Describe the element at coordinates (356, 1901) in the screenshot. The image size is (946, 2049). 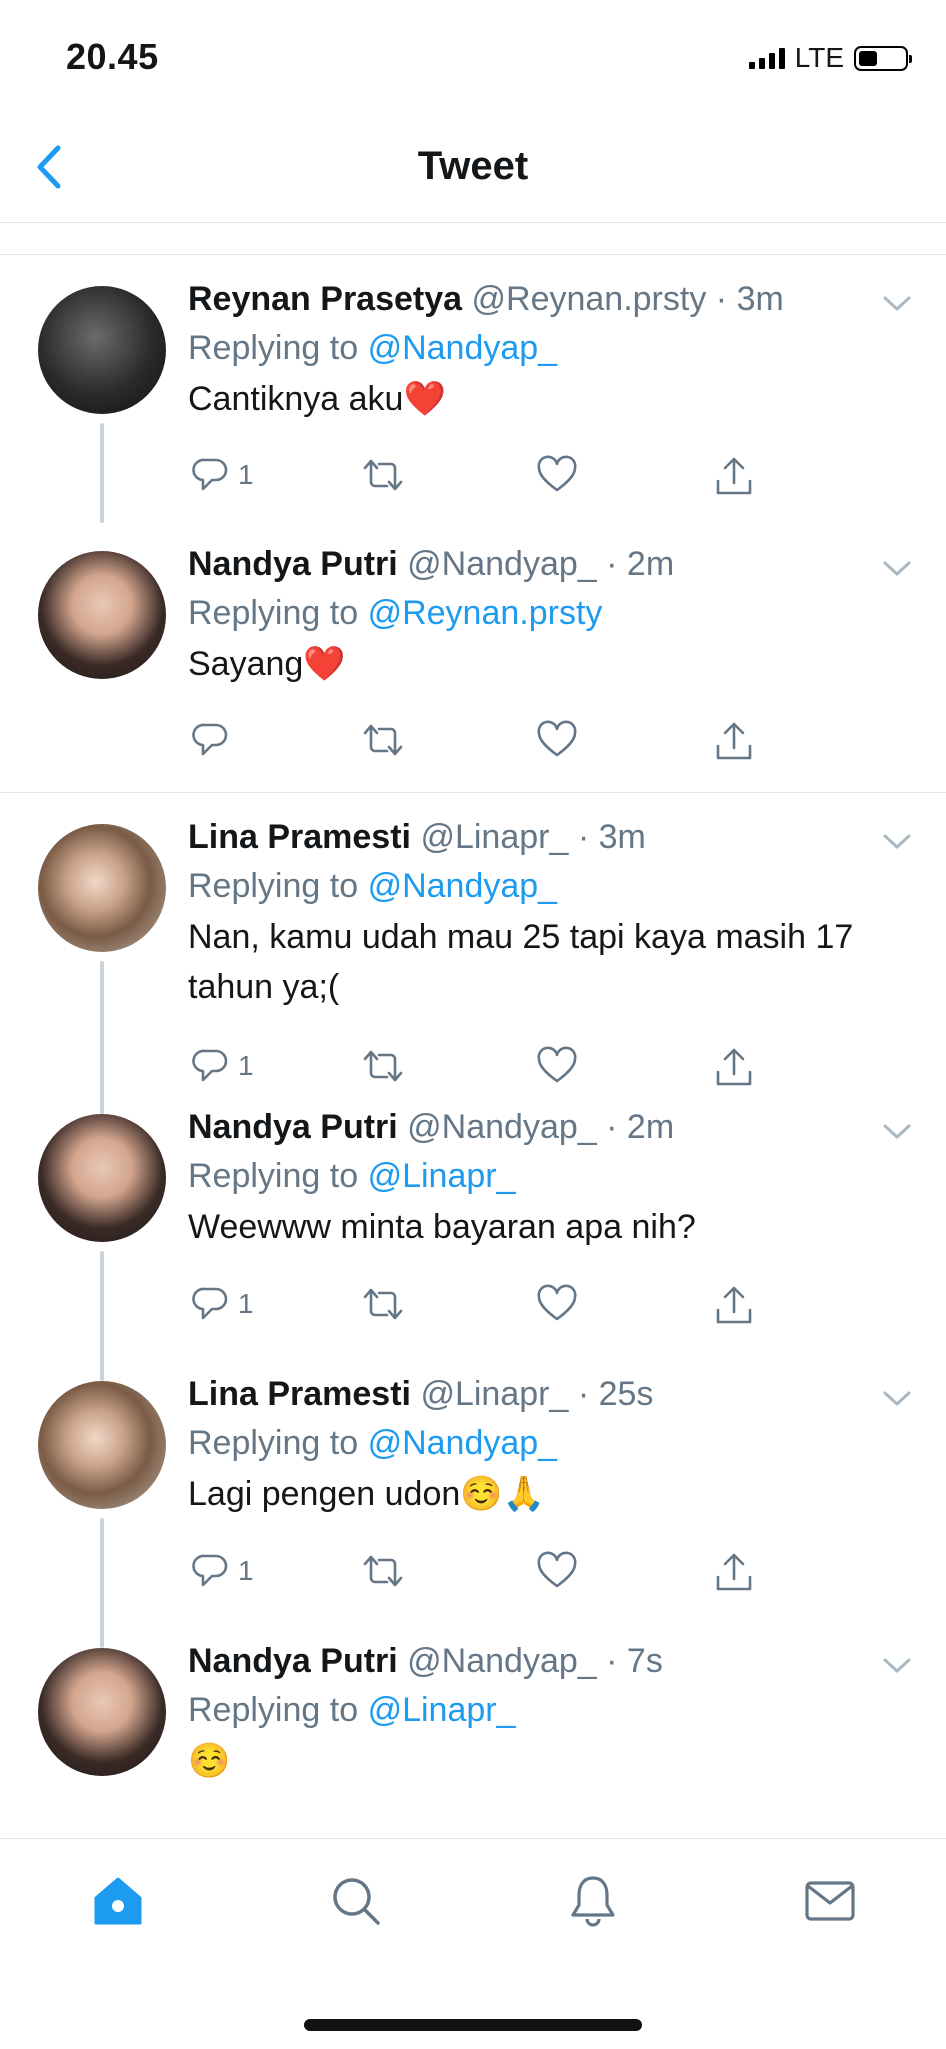
I see `tab-search` at that location.